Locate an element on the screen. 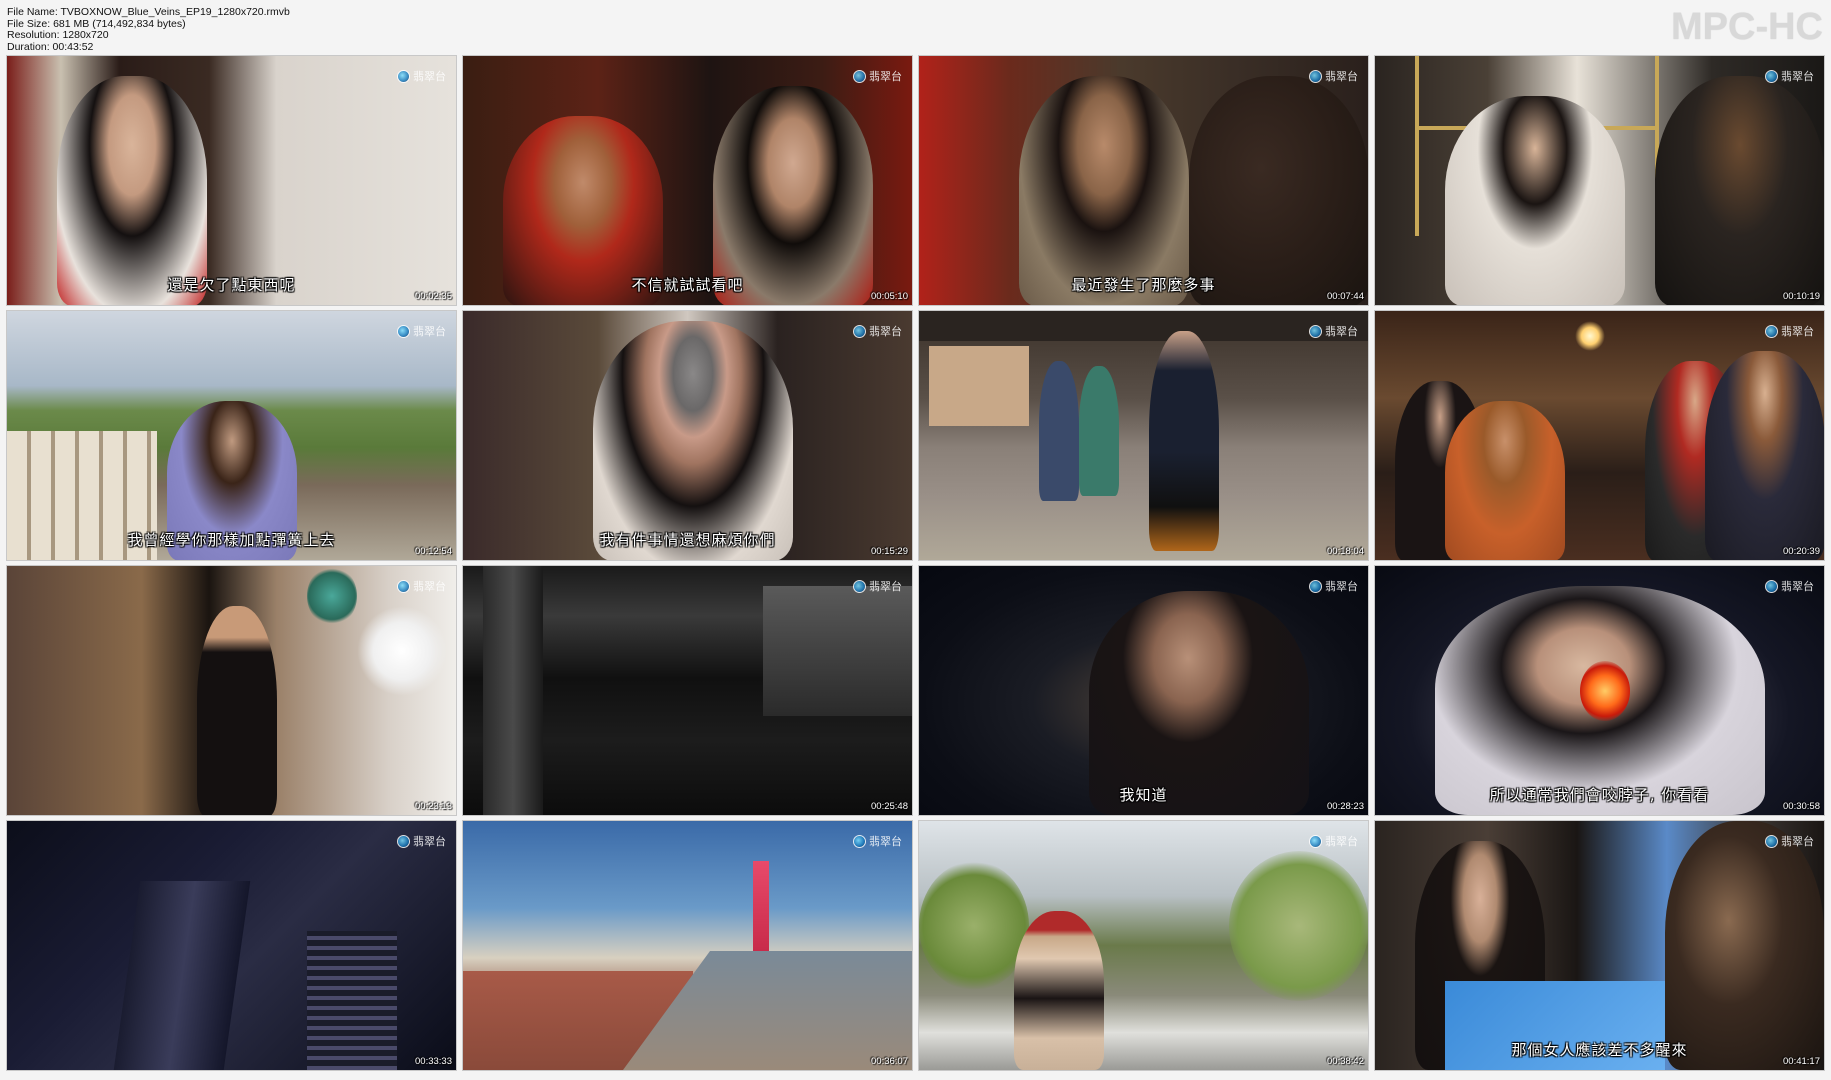 The image size is (1831, 1080). thumbnail-7: 翡翠台 00:18:04 is located at coordinates (1143, 435).